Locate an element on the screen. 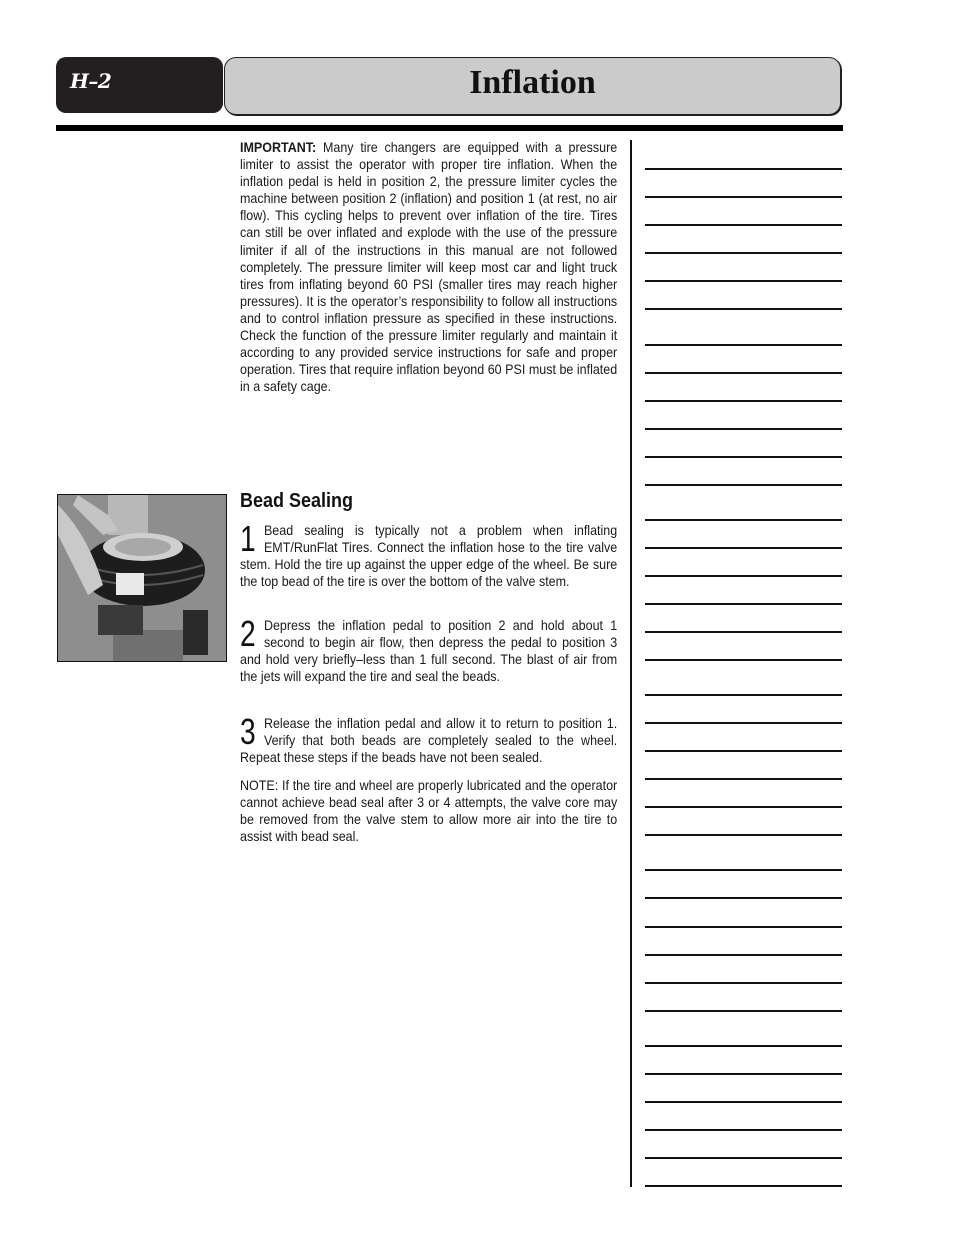 The image size is (954, 1235). section-code: H–2 is located at coordinates (91, 81).